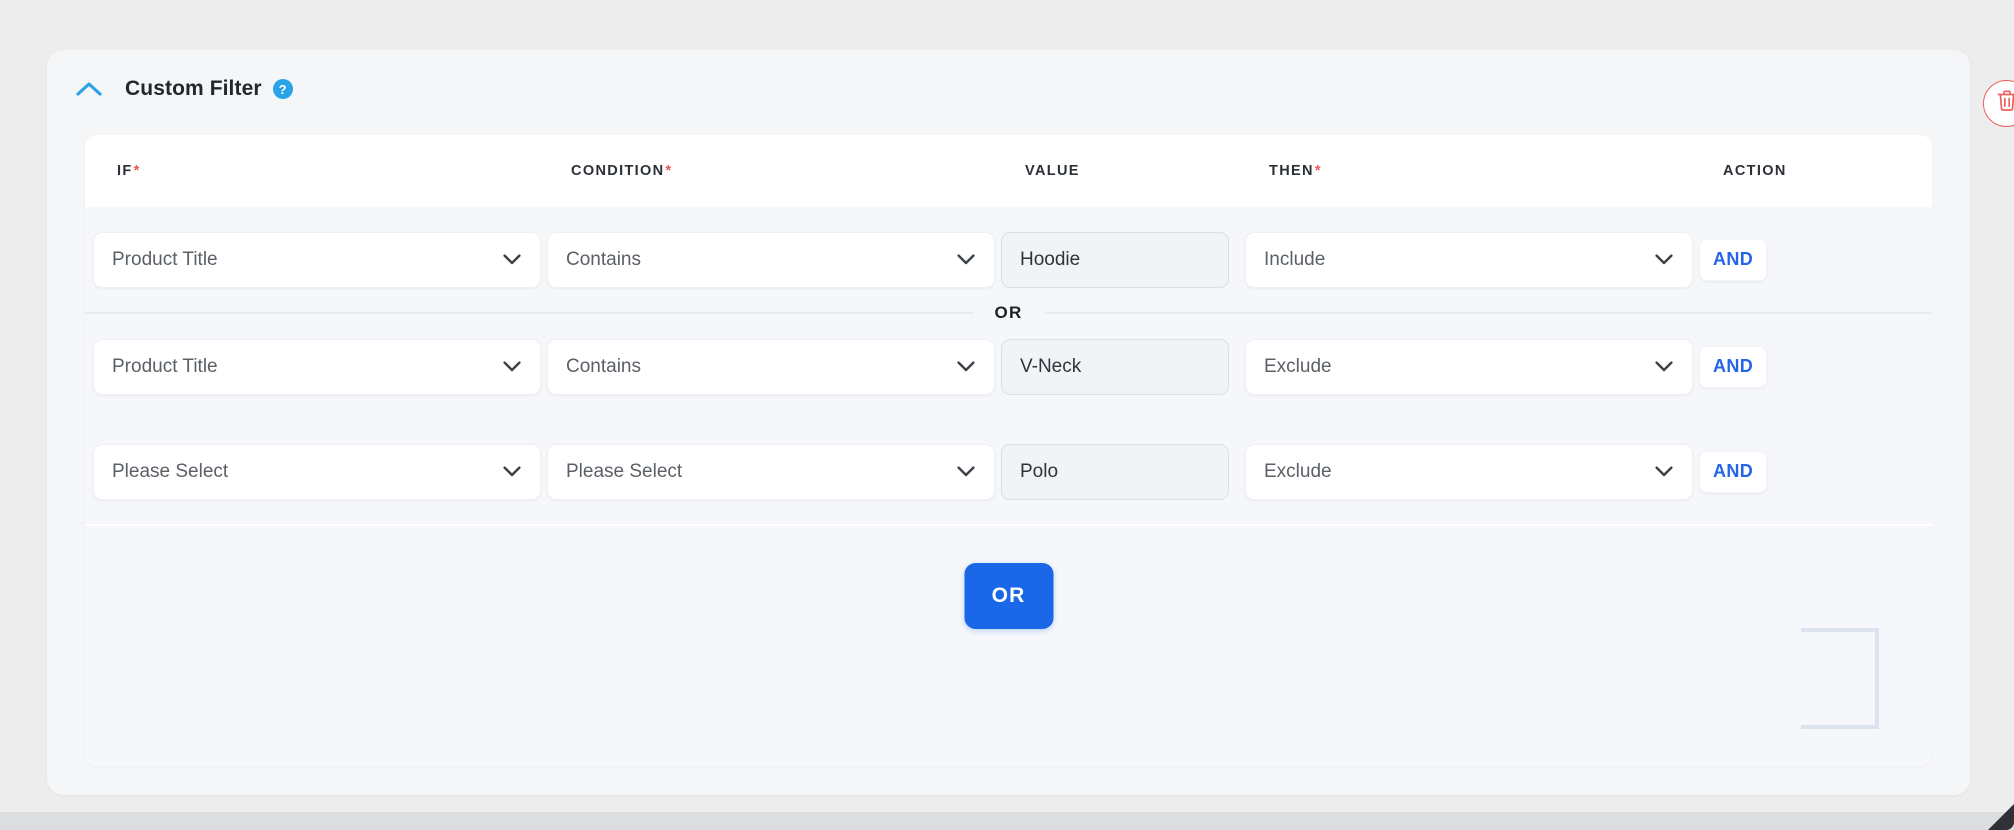 Image resolution: width=2014 pixels, height=830 pixels. I want to click on row-2-if-cell: Product Title, so click(317, 366).